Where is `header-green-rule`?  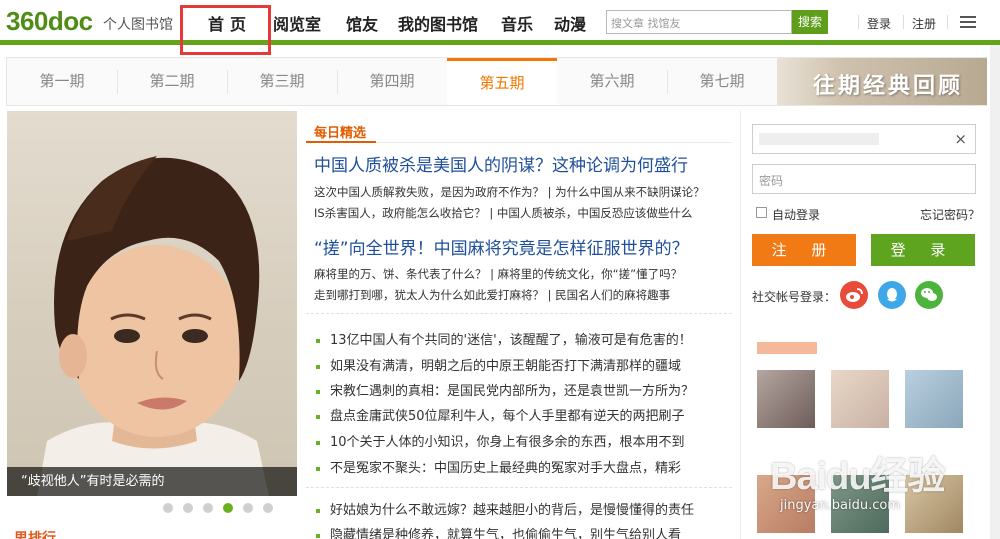 header-green-rule is located at coordinates (500, 42).